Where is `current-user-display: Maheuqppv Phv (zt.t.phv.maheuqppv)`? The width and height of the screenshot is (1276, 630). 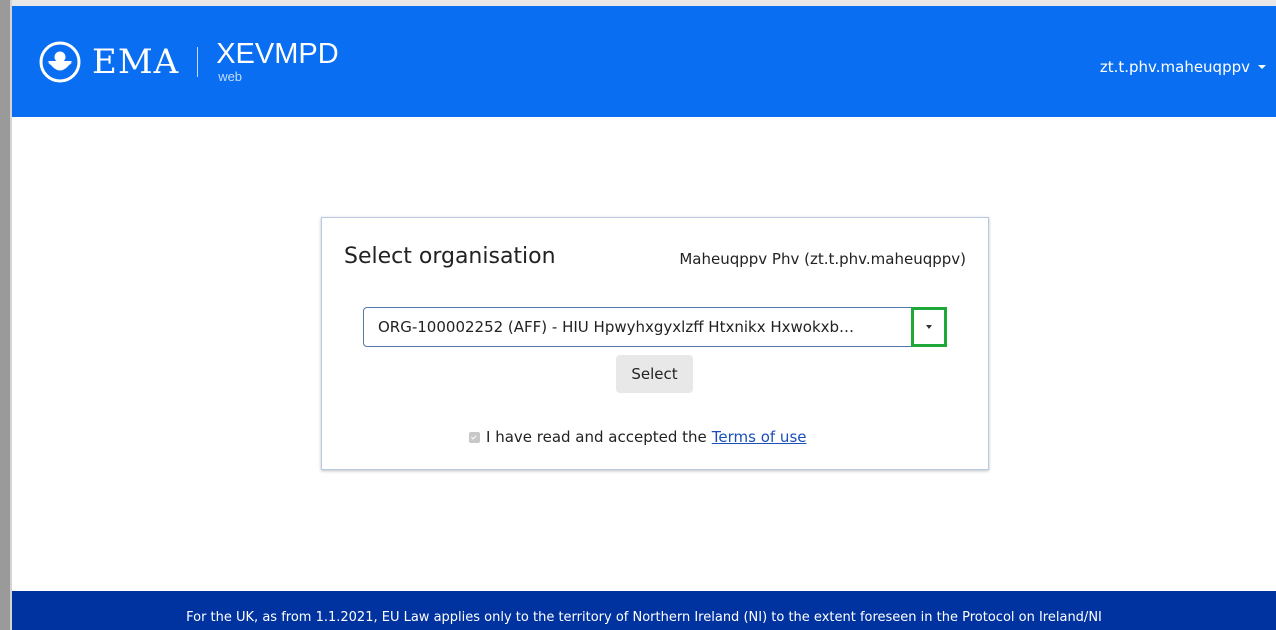
current-user-display: Maheuqppv Phv (zt.t.phv.maheuqppv) is located at coordinates (822, 259).